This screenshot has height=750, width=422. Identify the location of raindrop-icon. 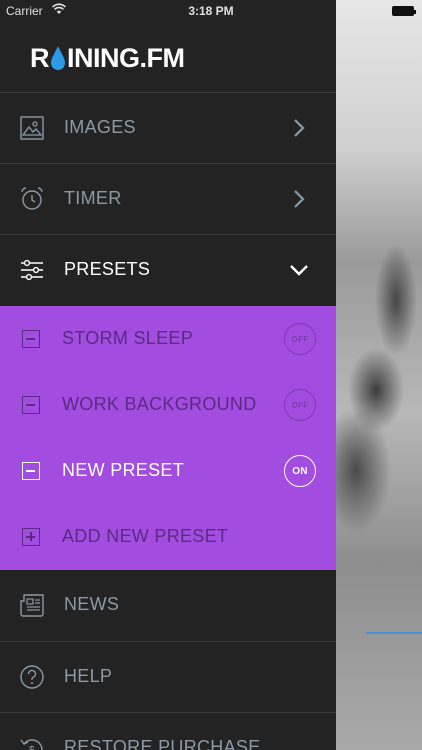
(58, 58).